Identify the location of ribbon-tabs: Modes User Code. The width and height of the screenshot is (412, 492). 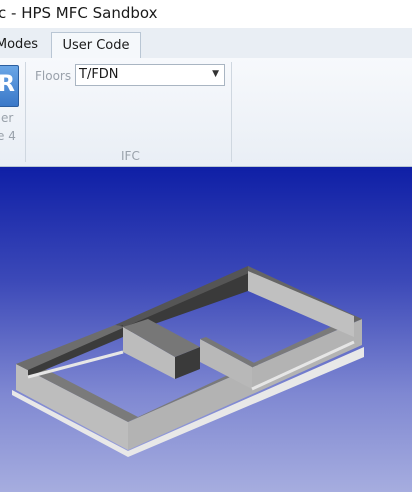
(206, 43).